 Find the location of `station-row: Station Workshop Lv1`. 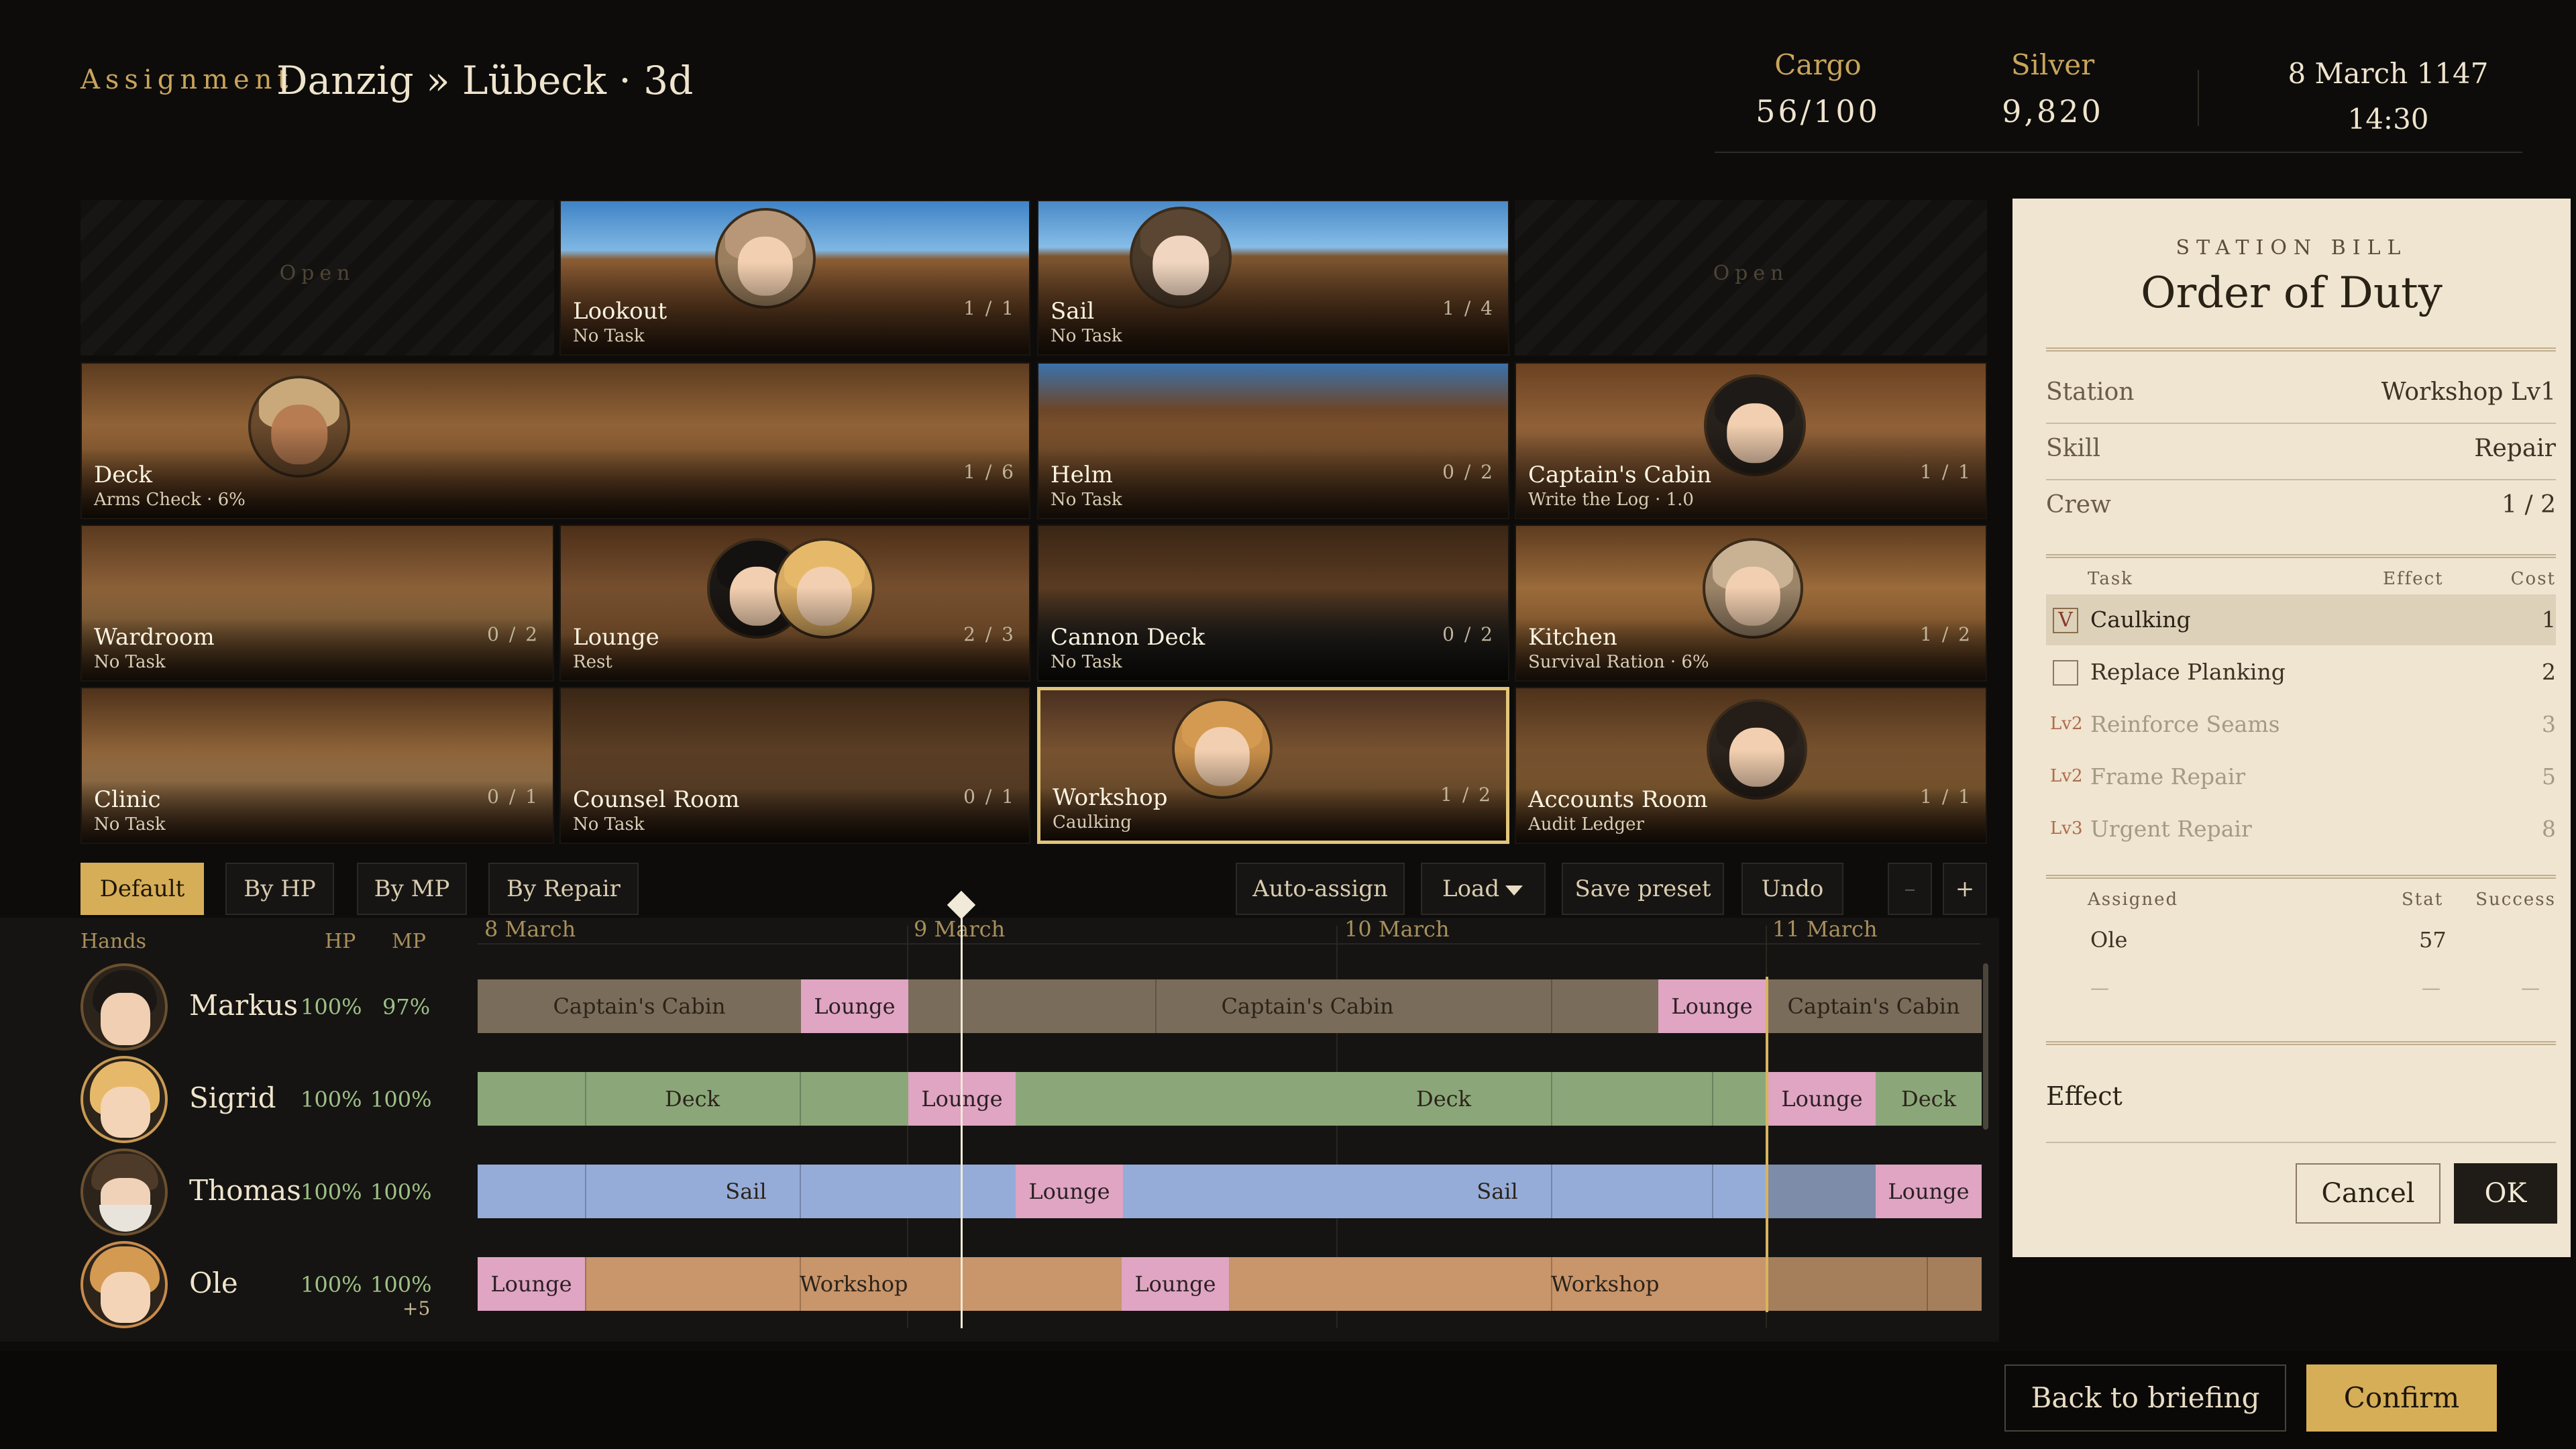

station-row: Station Workshop Lv1 is located at coordinates (2301, 392).